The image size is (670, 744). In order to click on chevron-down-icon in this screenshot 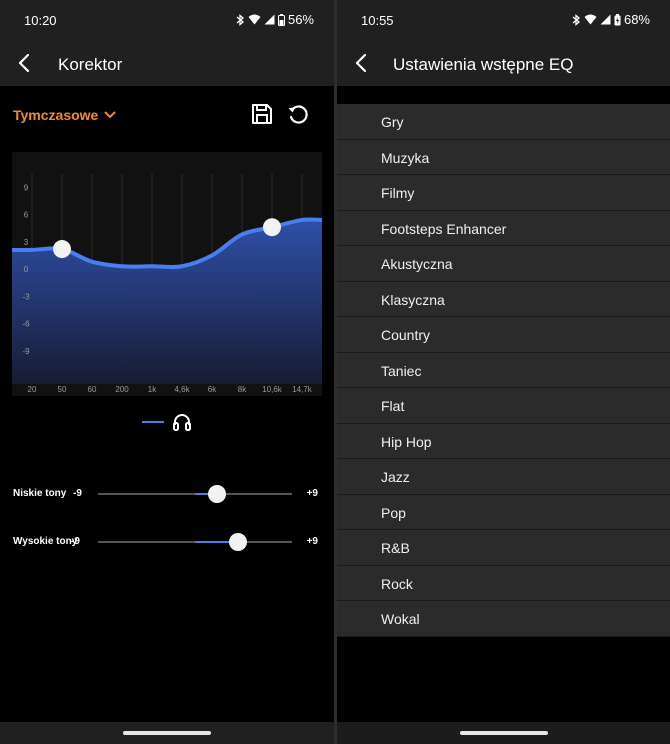, I will do `click(110, 115)`.